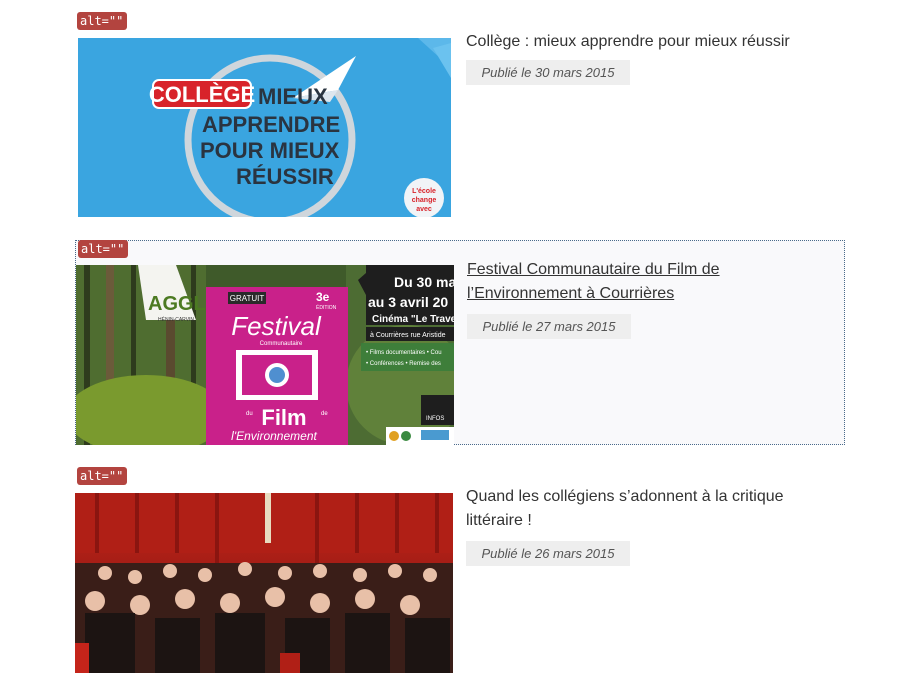  I want to click on college-corner2: change, so click(424, 200).